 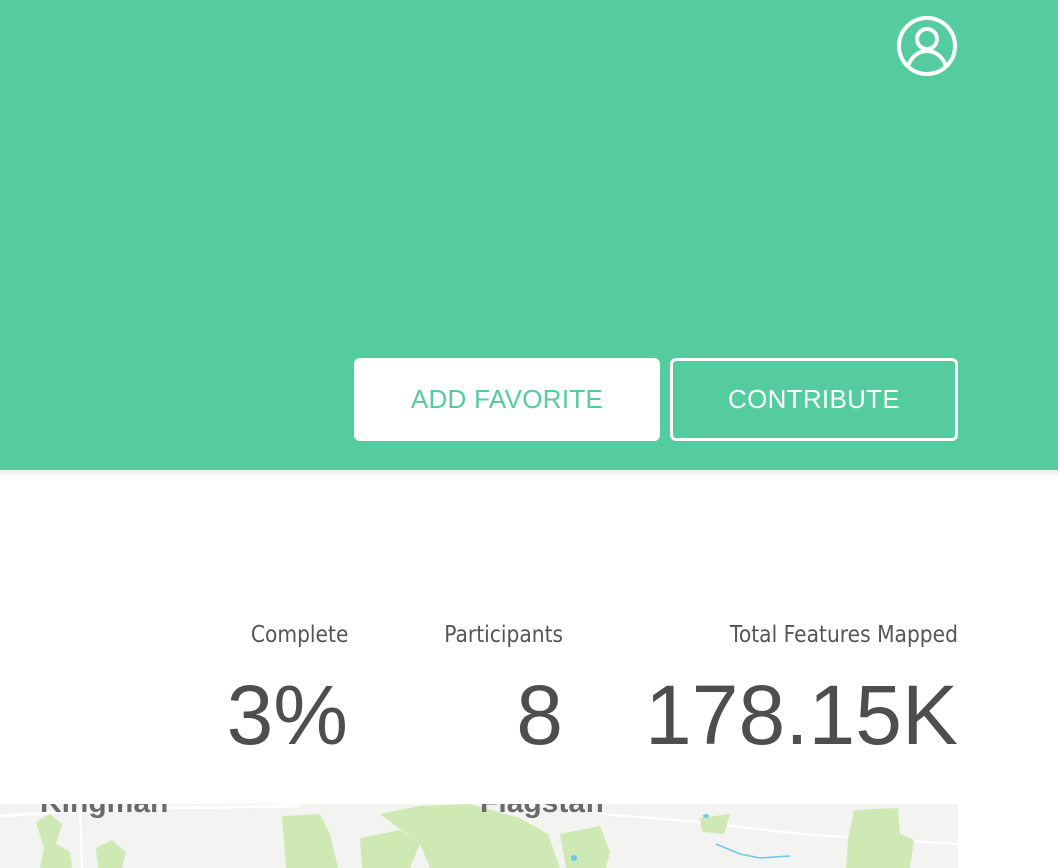 I want to click on stat-total-features-label: Total Features Mapped, so click(x=843, y=635).